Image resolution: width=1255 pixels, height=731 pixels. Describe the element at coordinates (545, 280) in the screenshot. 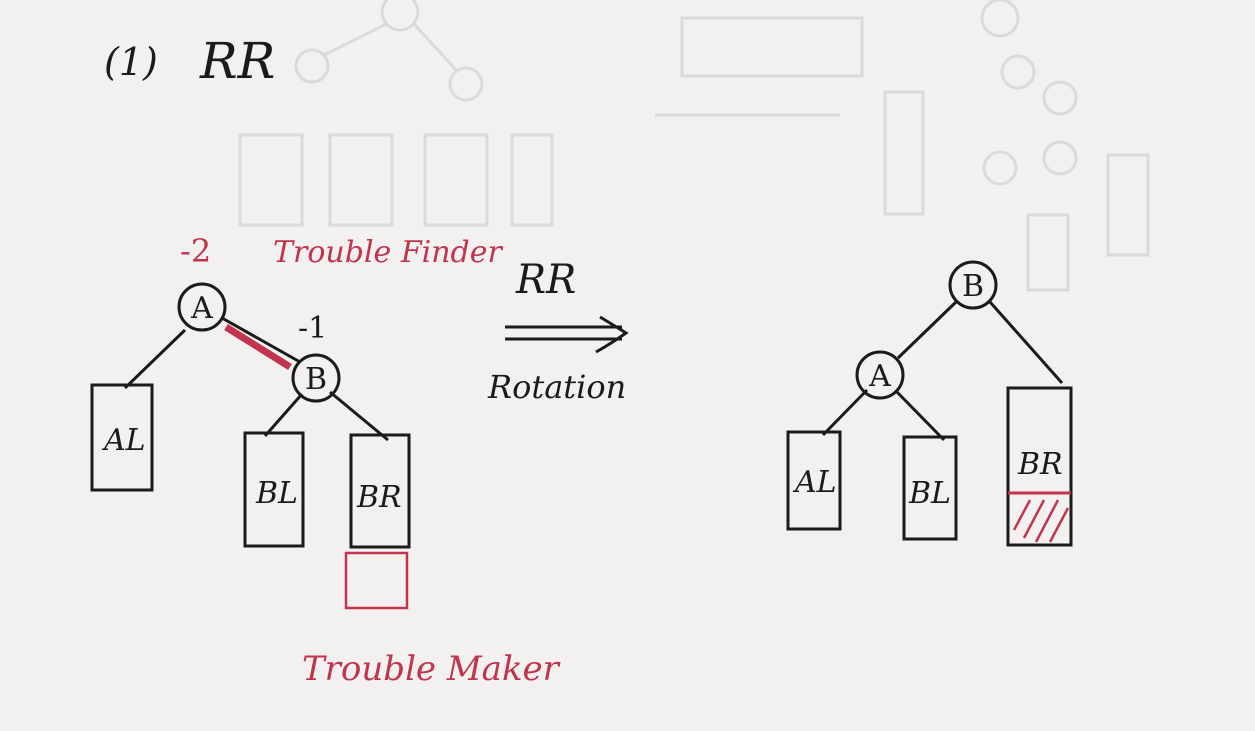

I see `transition-label: RR` at that location.